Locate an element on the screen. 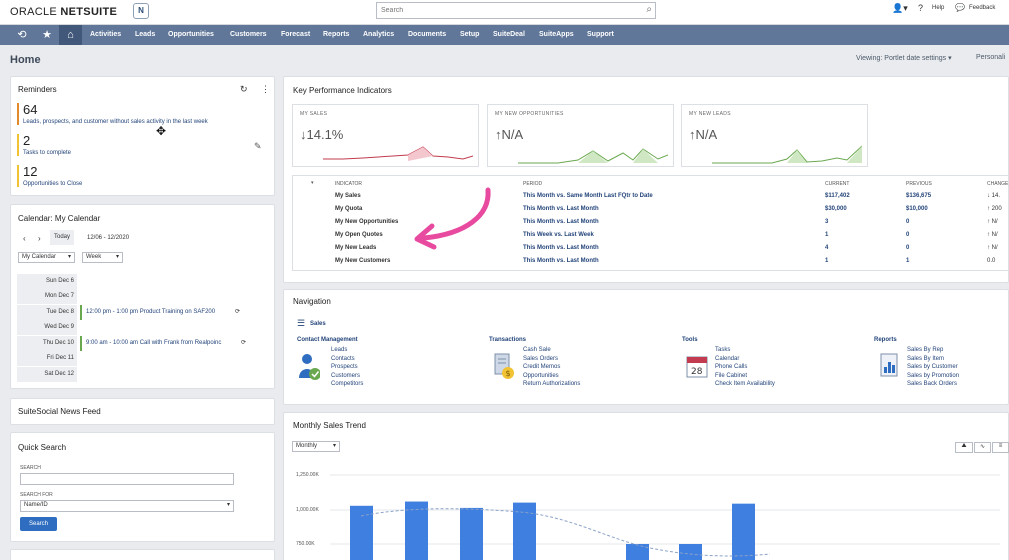  kpi-current: $30,000 is located at coordinates (836, 209).